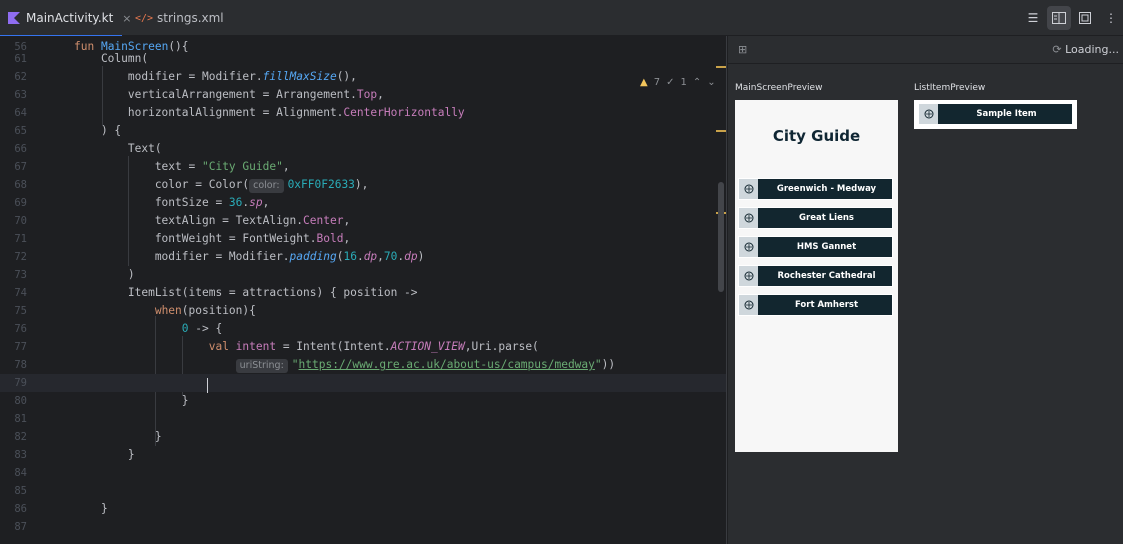  I want to click on inspection-widget: ▲ 7 ✓ 1 ⌃ ⌄, so click(678, 82).